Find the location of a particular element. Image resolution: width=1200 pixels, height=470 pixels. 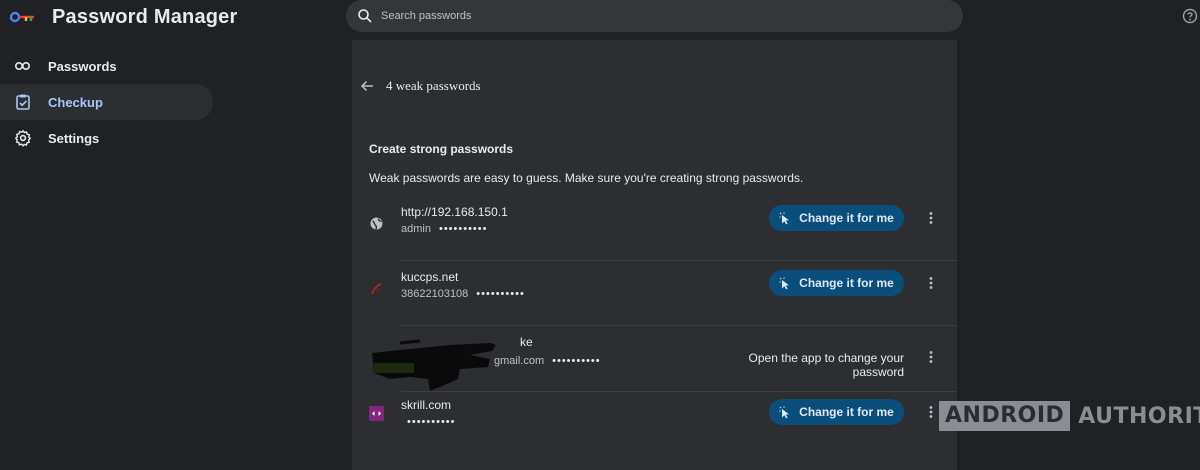

password-row: skrill.com •••••••••• Change it for me is located at coordinates (654, 425).